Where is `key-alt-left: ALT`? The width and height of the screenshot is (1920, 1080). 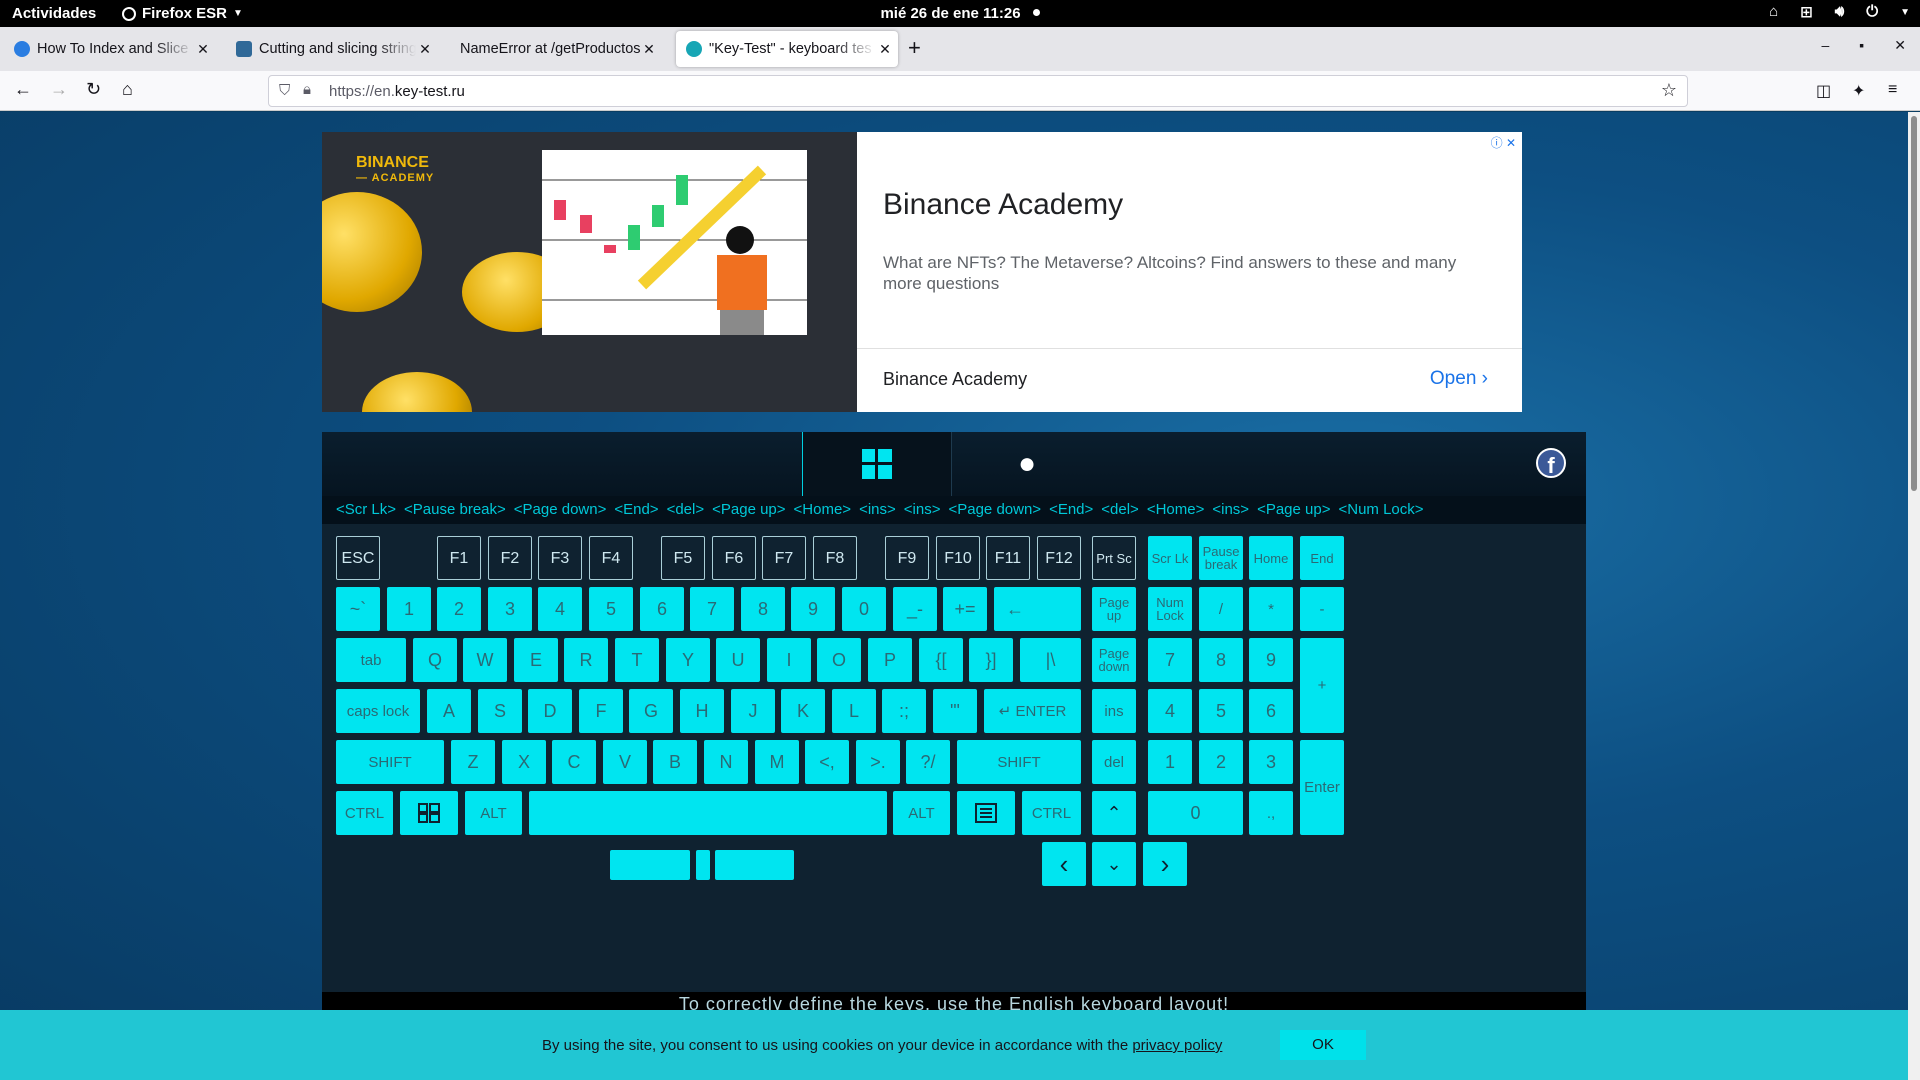 key-alt-left: ALT is located at coordinates (493, 813).